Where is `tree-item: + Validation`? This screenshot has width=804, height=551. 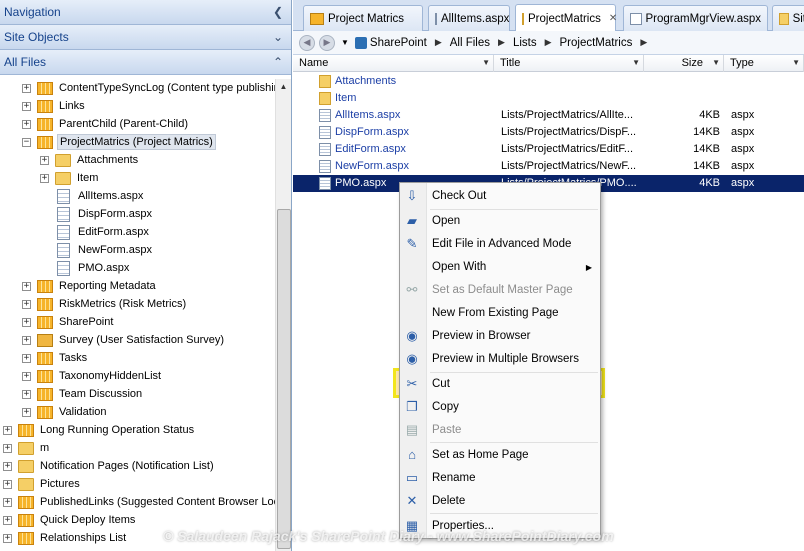
tree-item: + Validation is located at coordinates (65, 412).